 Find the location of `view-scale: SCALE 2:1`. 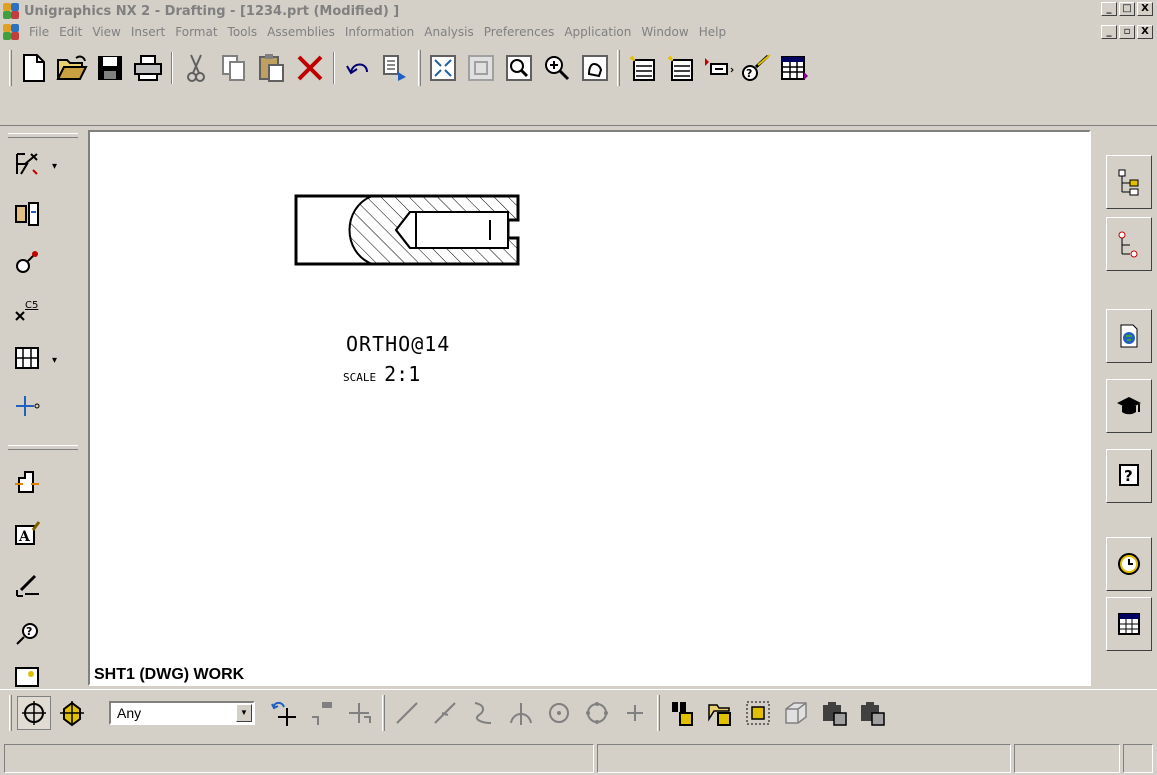

view-scale: SCALE 2:1 is located at coordinates (381, 374).